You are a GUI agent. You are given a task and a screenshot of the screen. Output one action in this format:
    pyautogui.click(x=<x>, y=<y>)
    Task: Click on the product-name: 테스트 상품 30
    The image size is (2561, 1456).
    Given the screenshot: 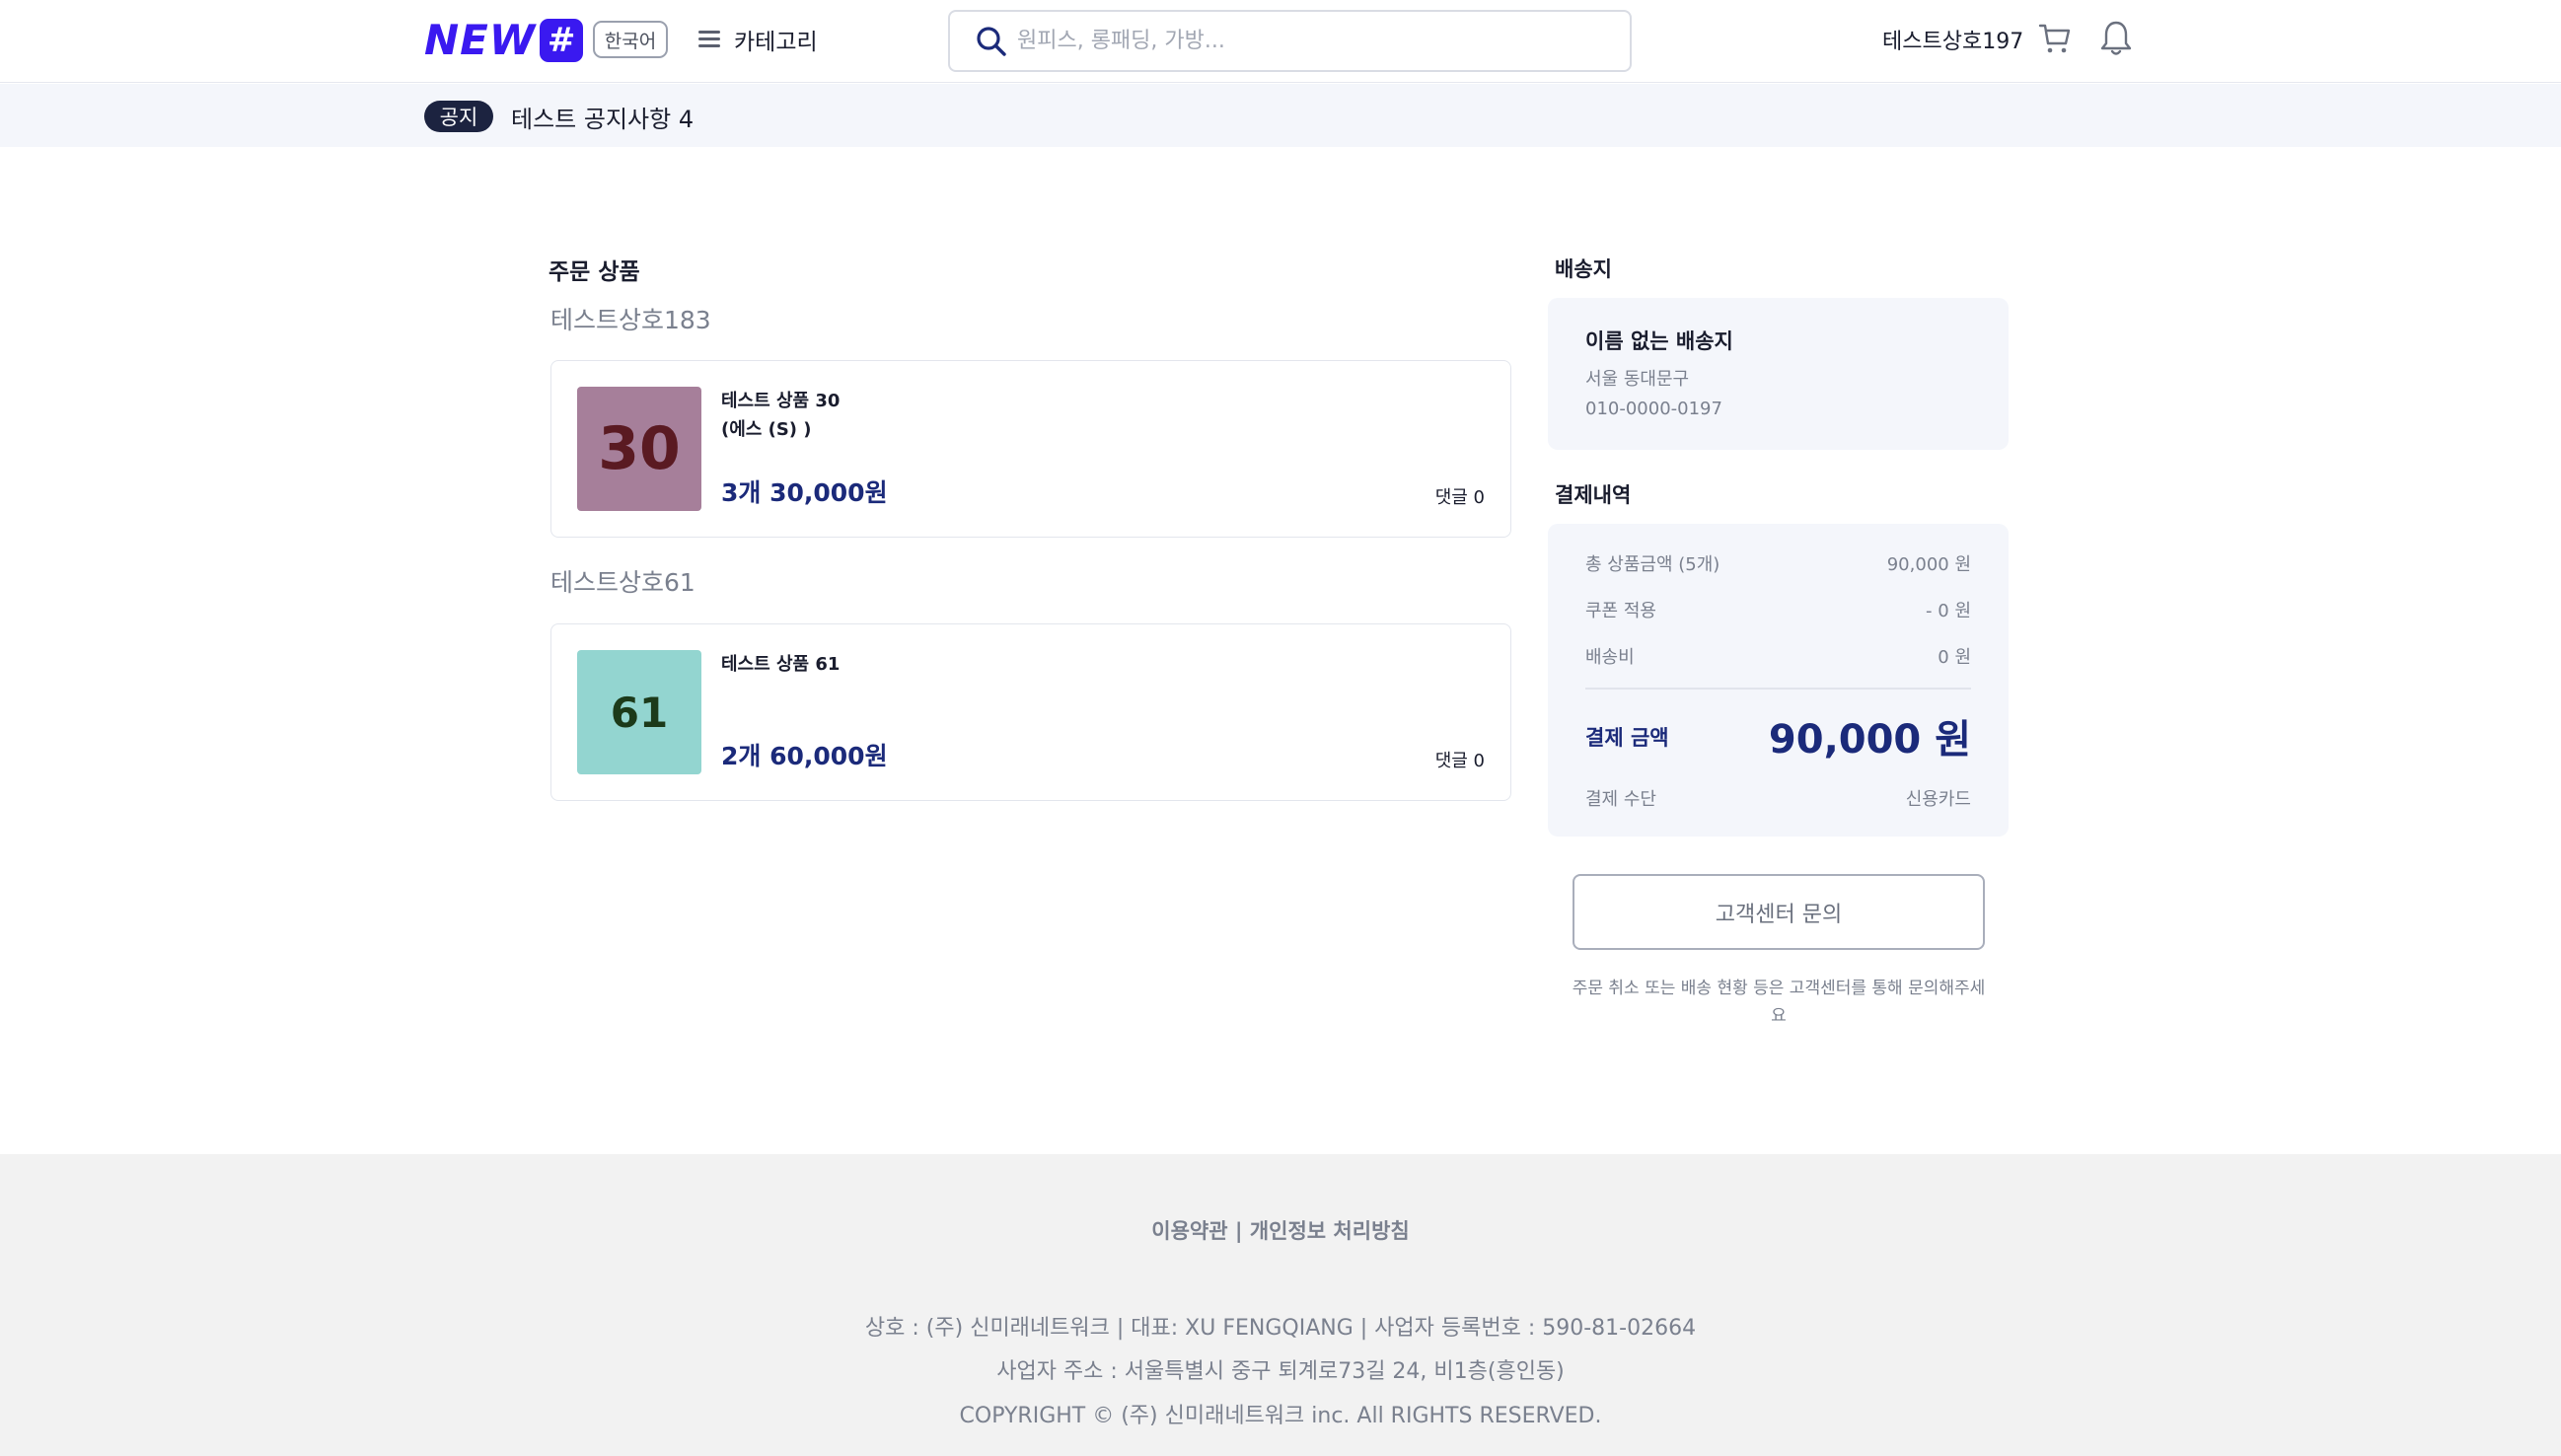 What is the action you would take?
    pyautogui.click(x=781, y=401)
    